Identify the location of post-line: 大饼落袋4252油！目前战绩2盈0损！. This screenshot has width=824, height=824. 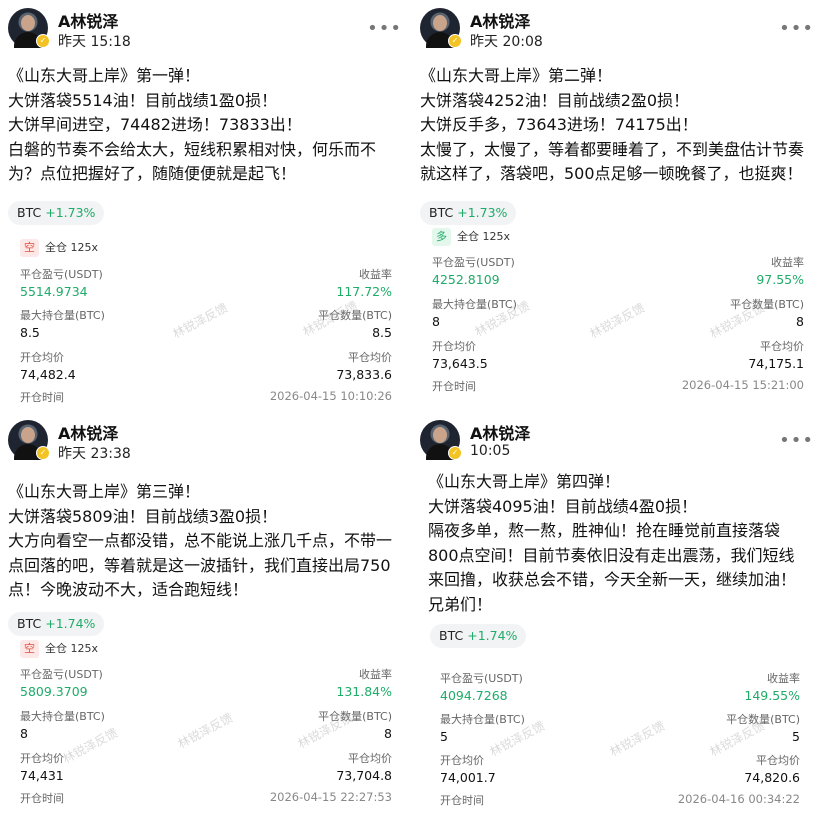
(555, 100).